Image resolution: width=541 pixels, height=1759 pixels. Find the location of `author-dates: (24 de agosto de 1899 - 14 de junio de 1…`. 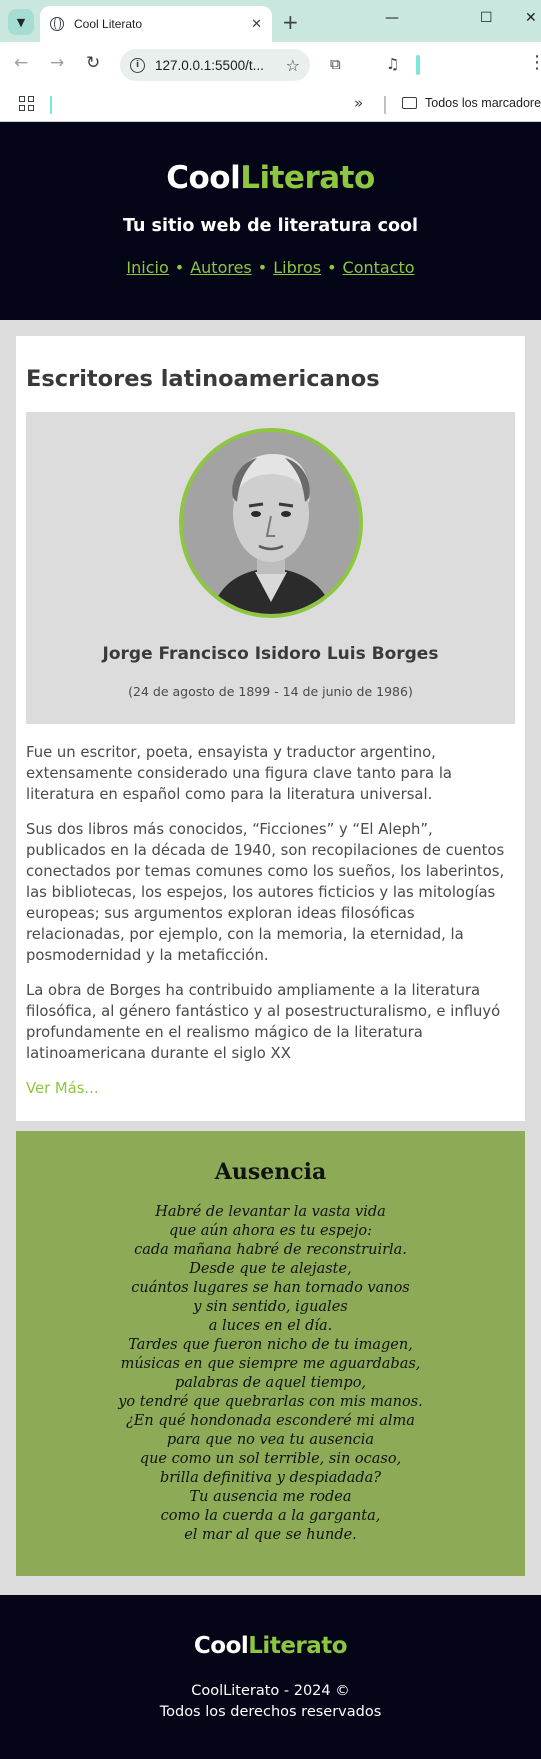

author-dates: (24 de agosto de 1899 - 14 de junio de 1… is located at coordinates (270, 691).